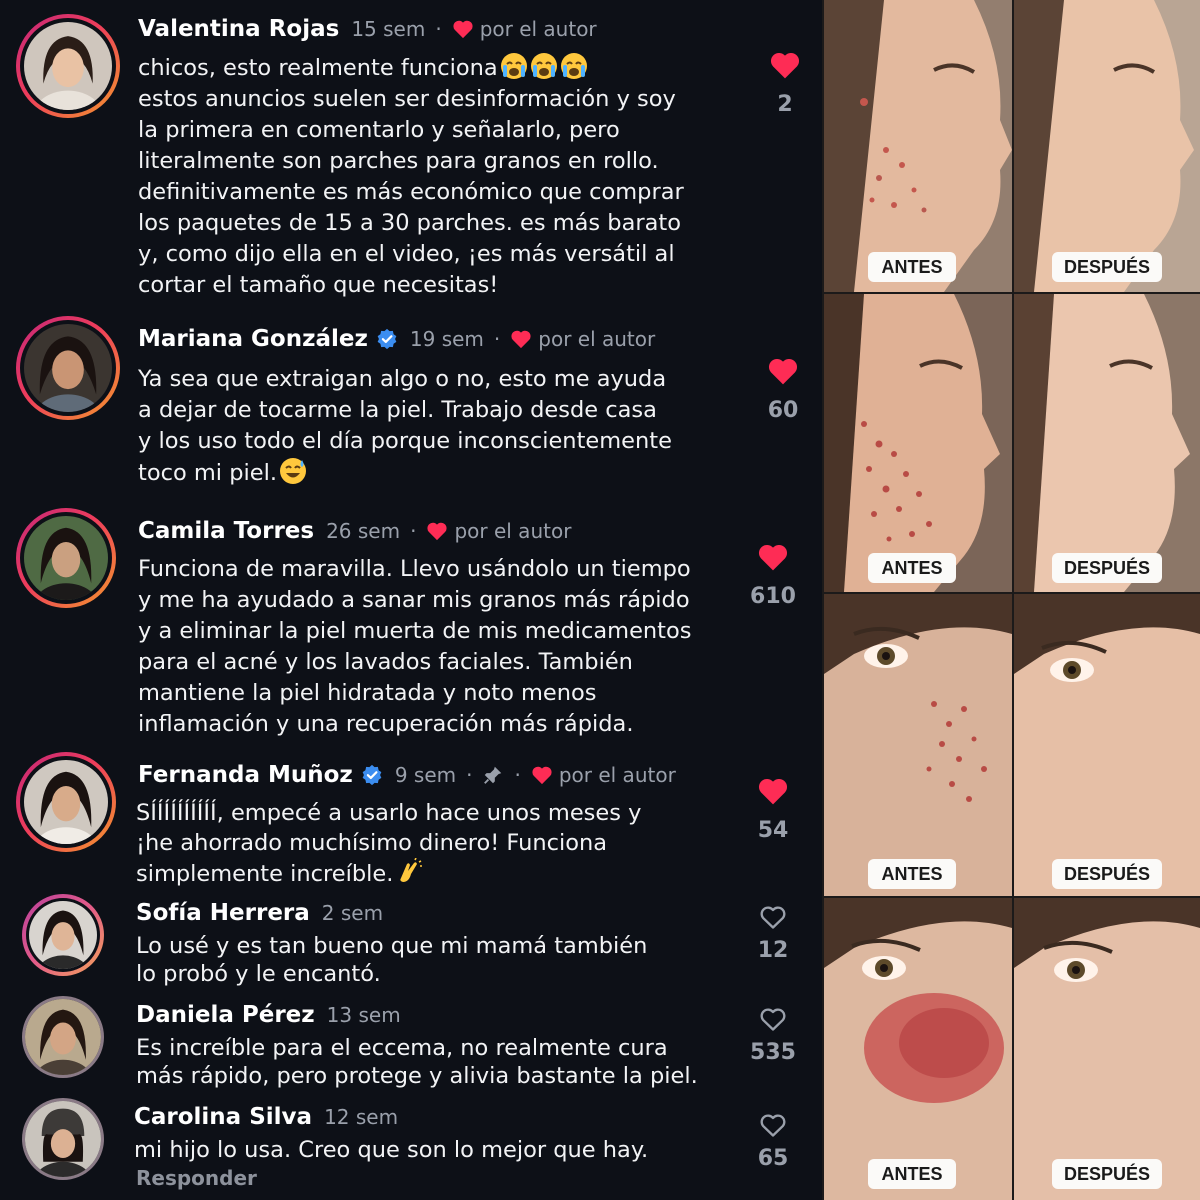 The image size is (1200, 1200). Describe the element at coordinates (411, 870) in the screenshot. I see `clapping-hands-icon` at that location.